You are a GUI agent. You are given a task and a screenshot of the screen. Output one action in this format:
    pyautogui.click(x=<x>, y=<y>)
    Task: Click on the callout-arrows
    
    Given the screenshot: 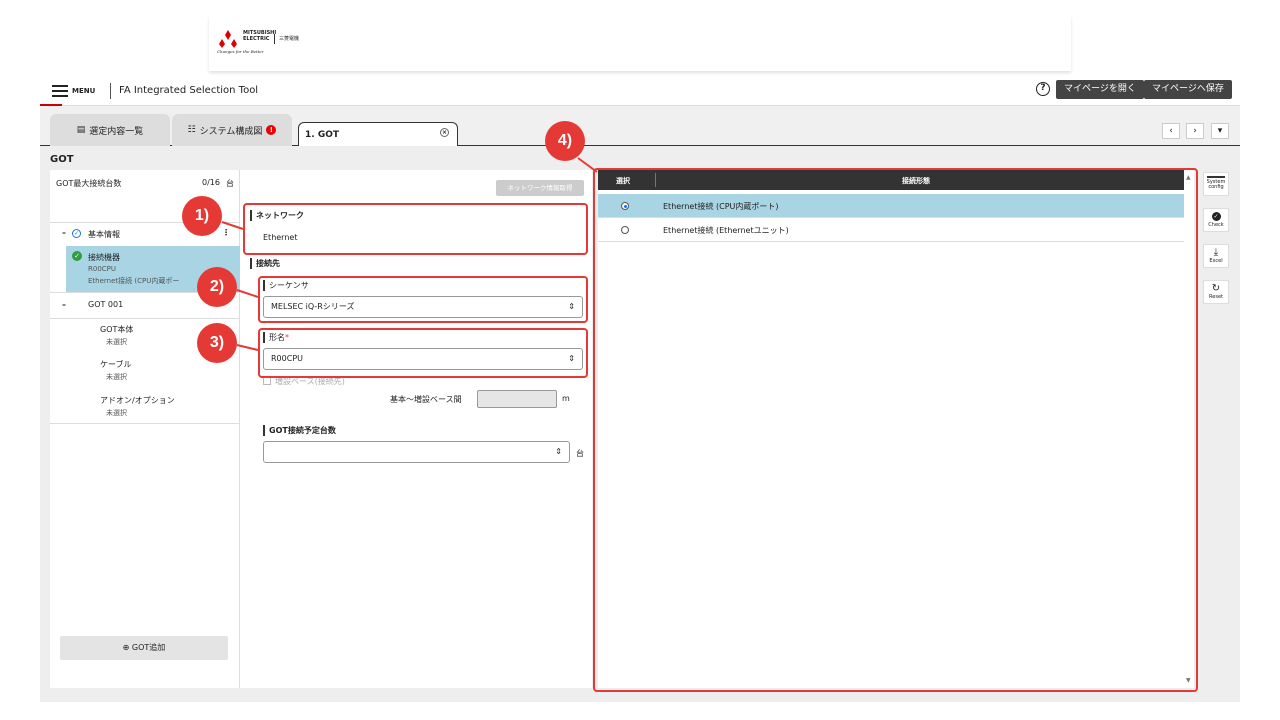 What is the action you would take?
    pyautogui.click(x=409, y=254)
    